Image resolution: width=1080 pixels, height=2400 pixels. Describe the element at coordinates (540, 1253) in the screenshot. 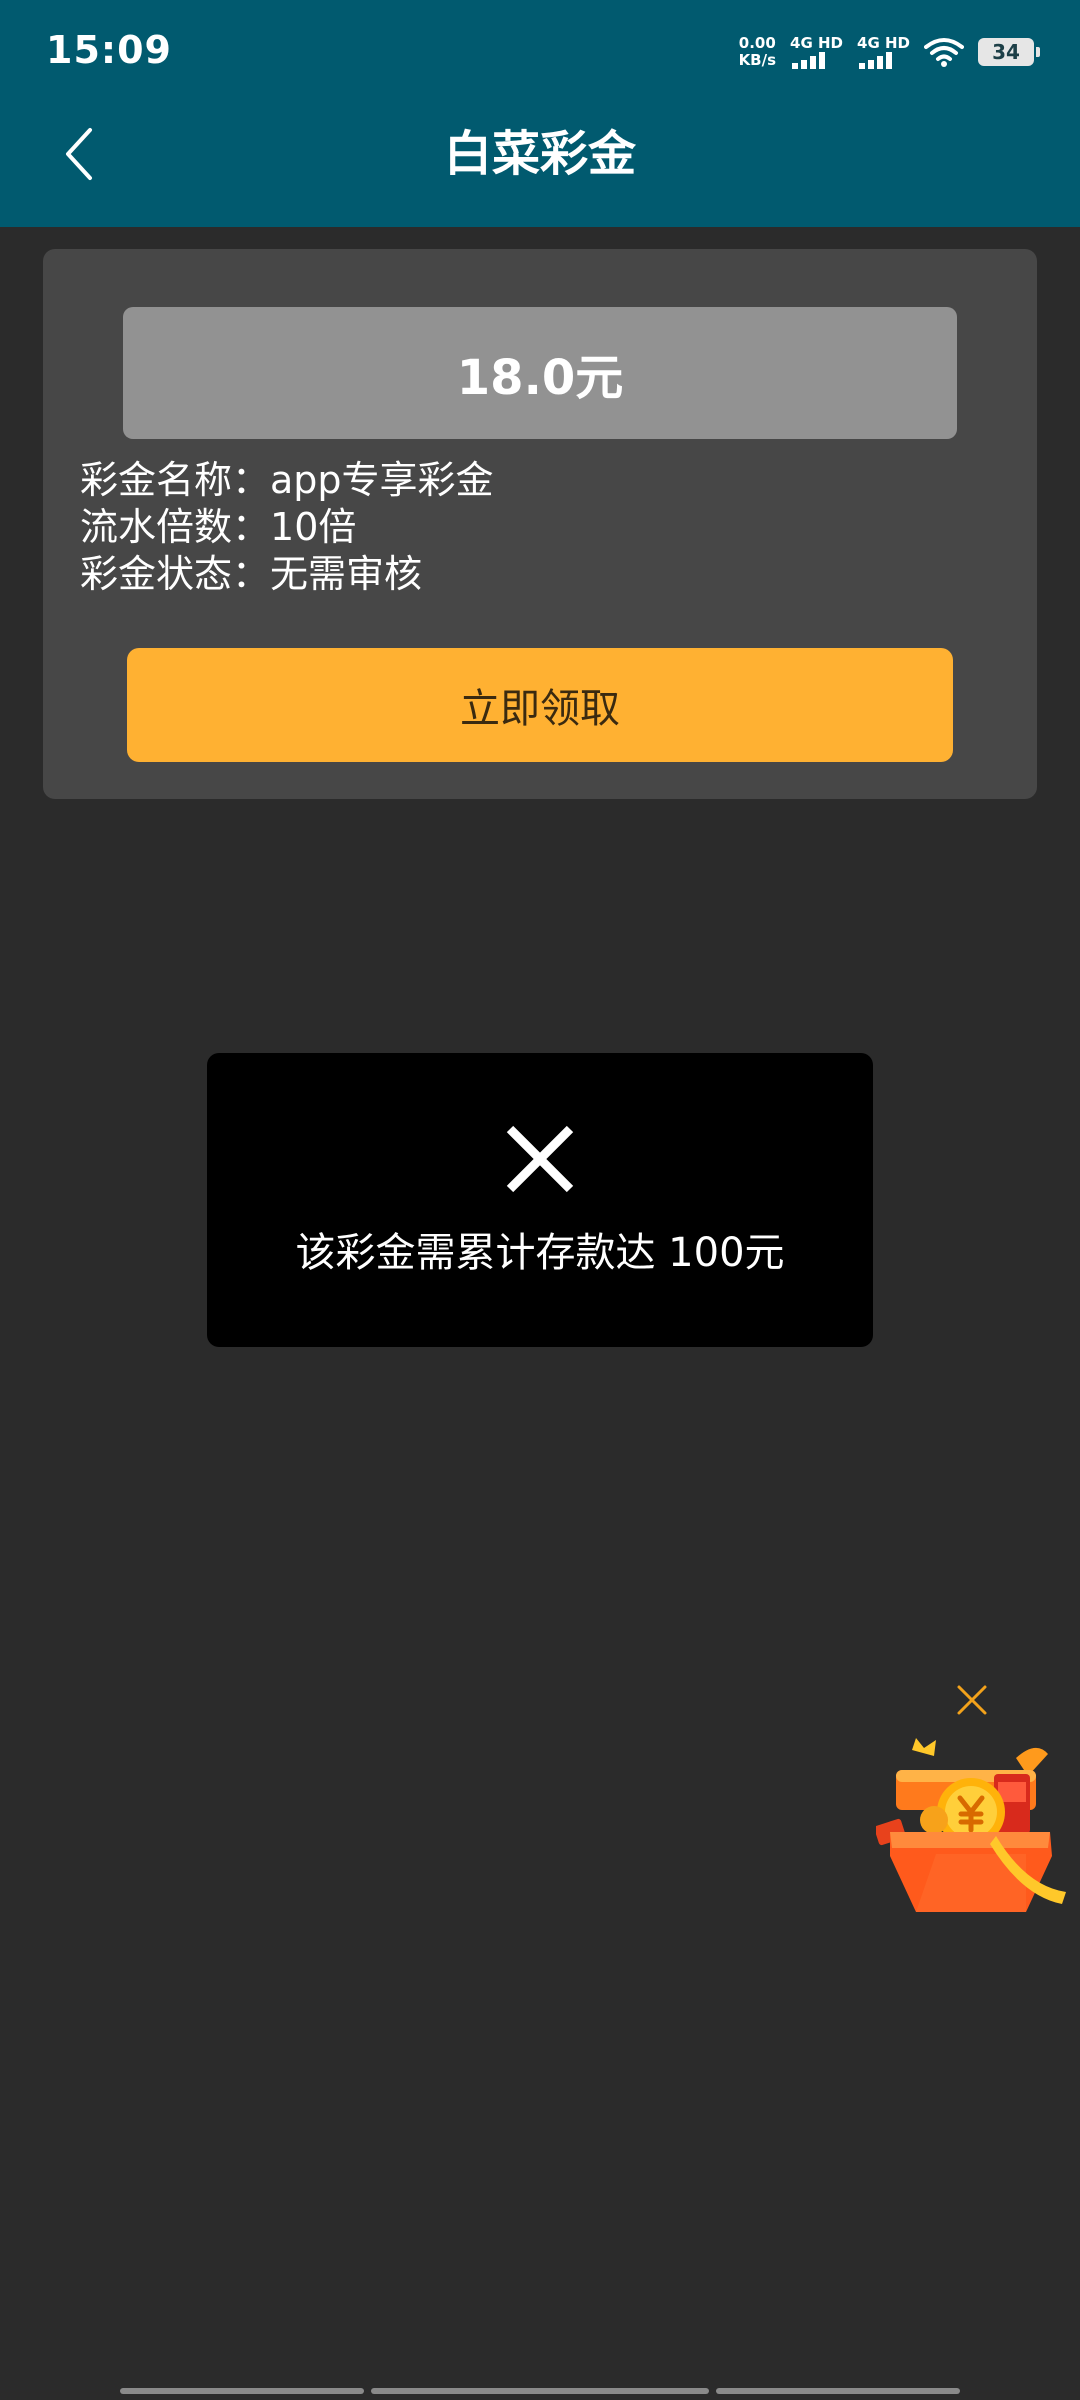

I see `toast-text: 该彩金需累计存款达 100元` at that location.